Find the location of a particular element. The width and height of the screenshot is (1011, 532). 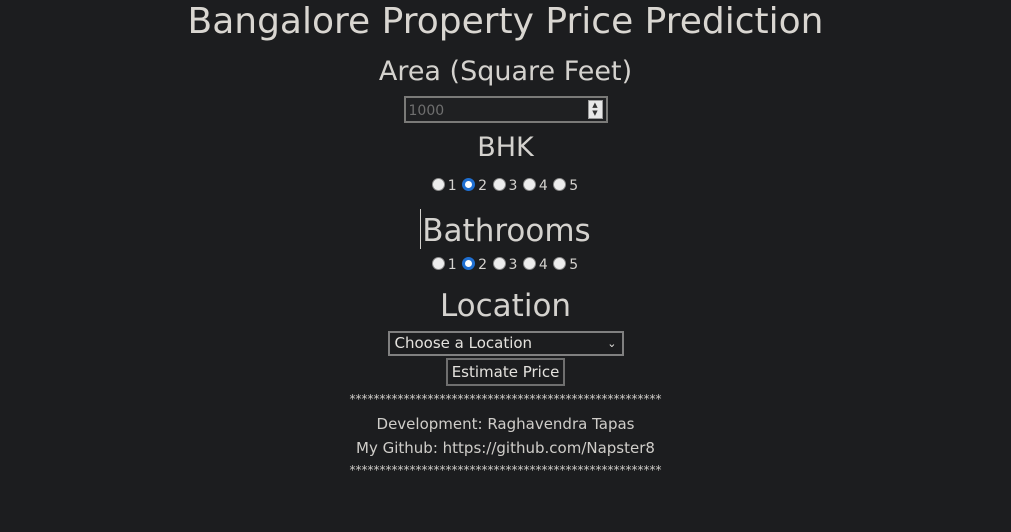

bath-option-5: 5 is located at coordinates (565, 265).